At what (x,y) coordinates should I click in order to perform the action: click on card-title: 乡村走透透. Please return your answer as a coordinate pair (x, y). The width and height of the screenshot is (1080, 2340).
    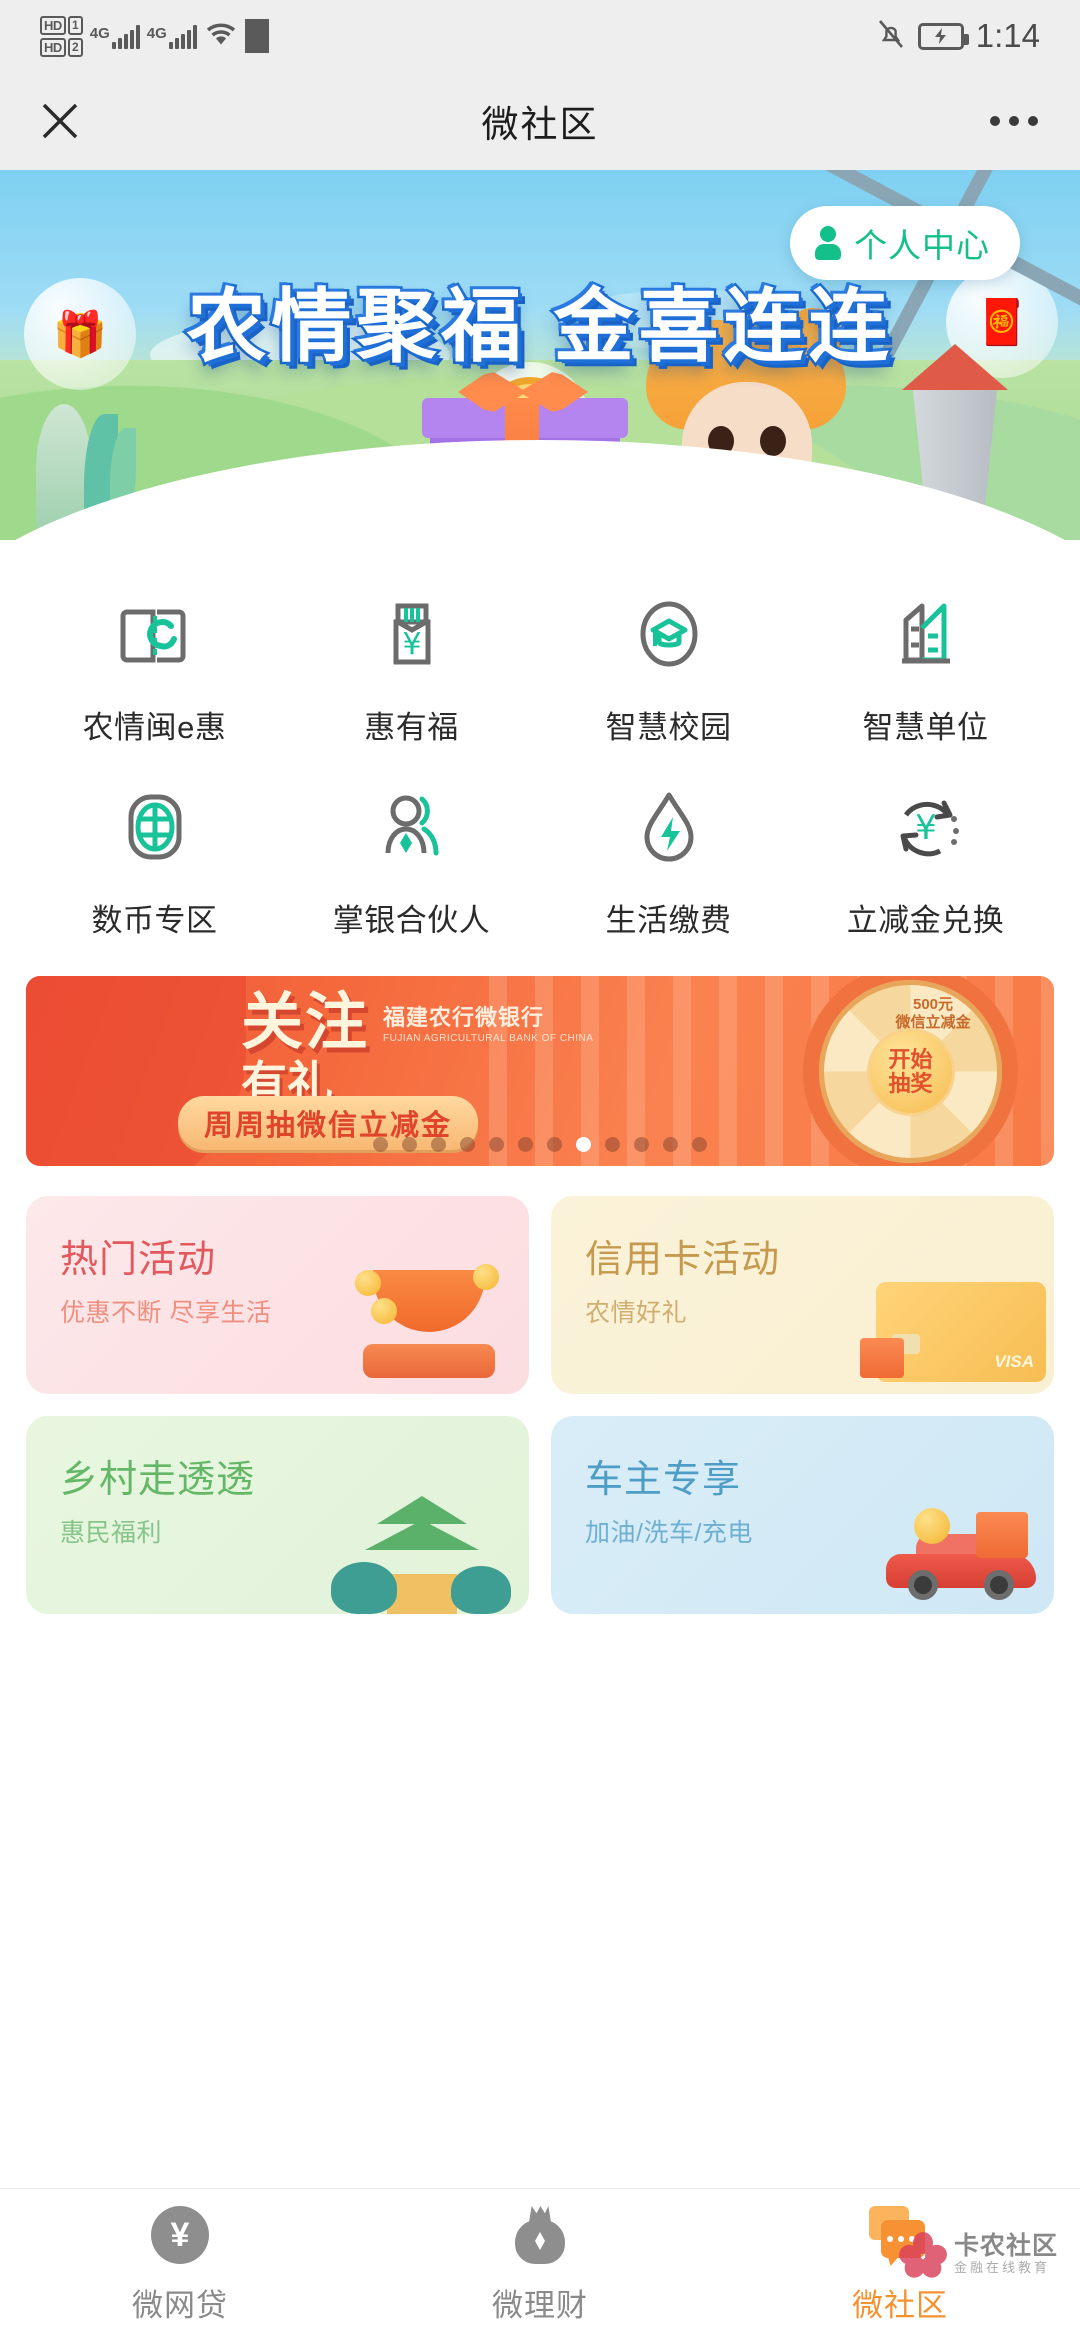
    Looking at the image, I should click on (158, 1480).